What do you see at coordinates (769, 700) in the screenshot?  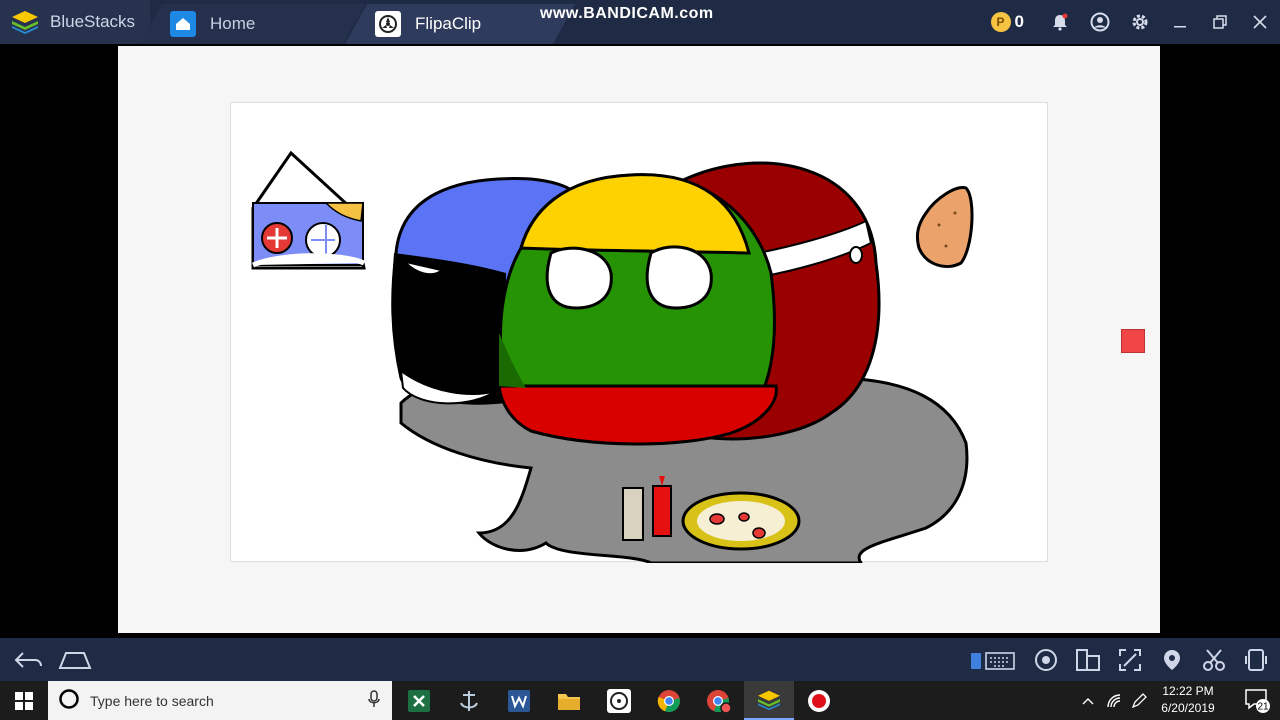 I see `bluestacks-taskbar-icon` at bounding box center [769, 700].